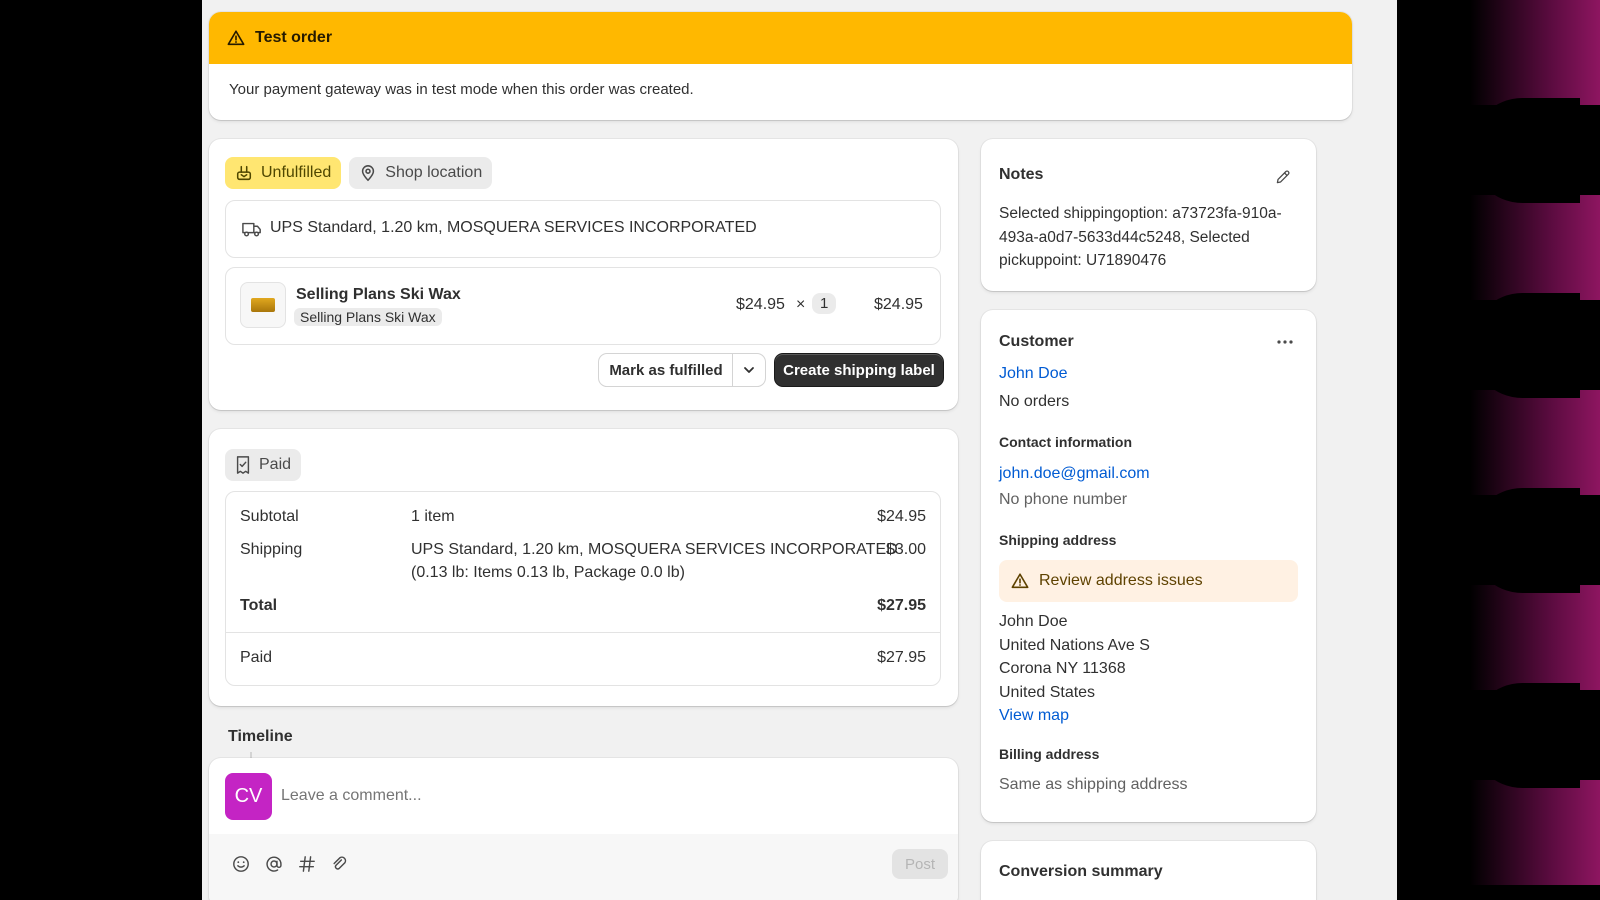 The height and width of the screenshot is (900, 1600). What do you see at coordinates (901, 605) in the screenshot?
I see `total-amount: $27.95` at bounding box center [901, 605].